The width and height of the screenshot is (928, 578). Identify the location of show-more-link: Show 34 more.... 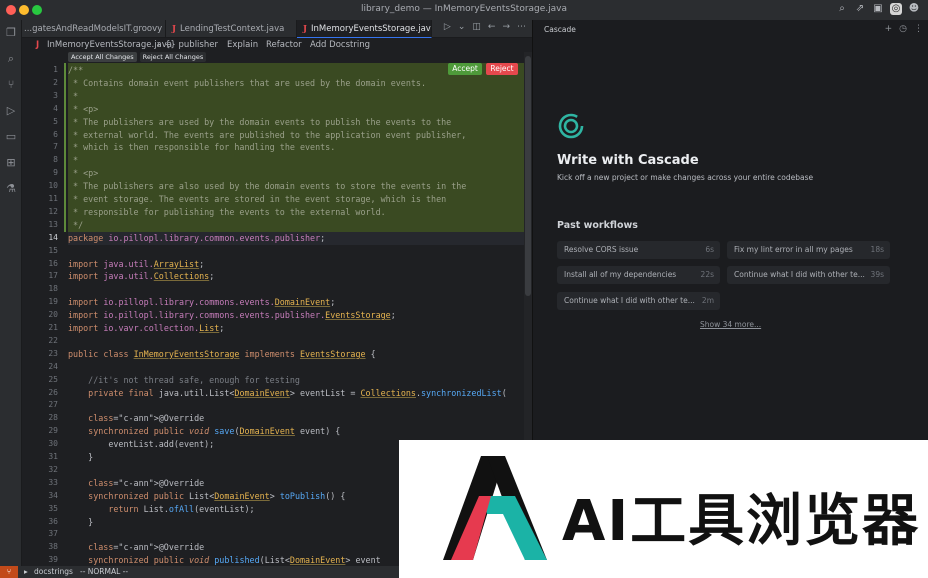
(730, 324).